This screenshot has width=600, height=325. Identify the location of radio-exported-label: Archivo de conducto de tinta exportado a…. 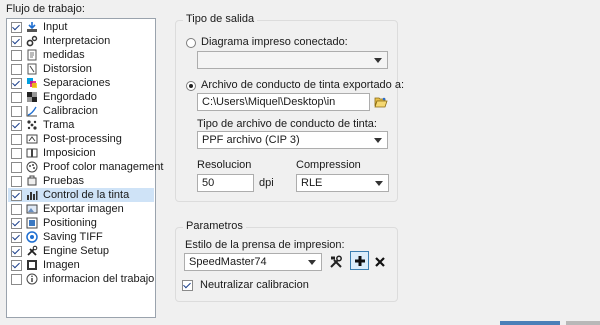
(303, 85).